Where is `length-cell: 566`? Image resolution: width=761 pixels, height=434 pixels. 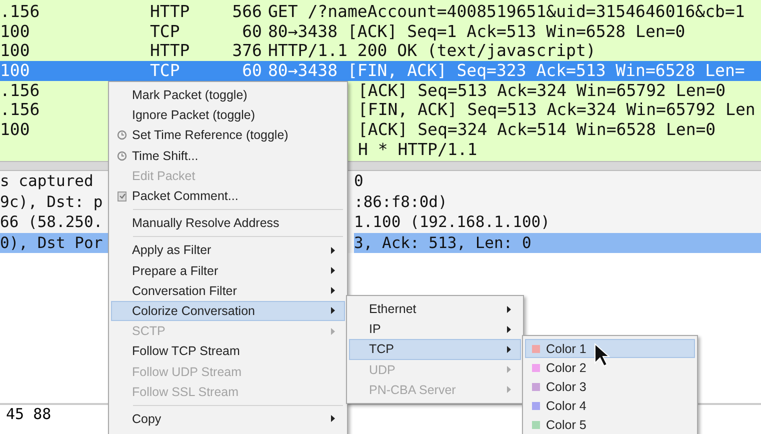 length-cell: 566 is located at coordinates (247, 11).